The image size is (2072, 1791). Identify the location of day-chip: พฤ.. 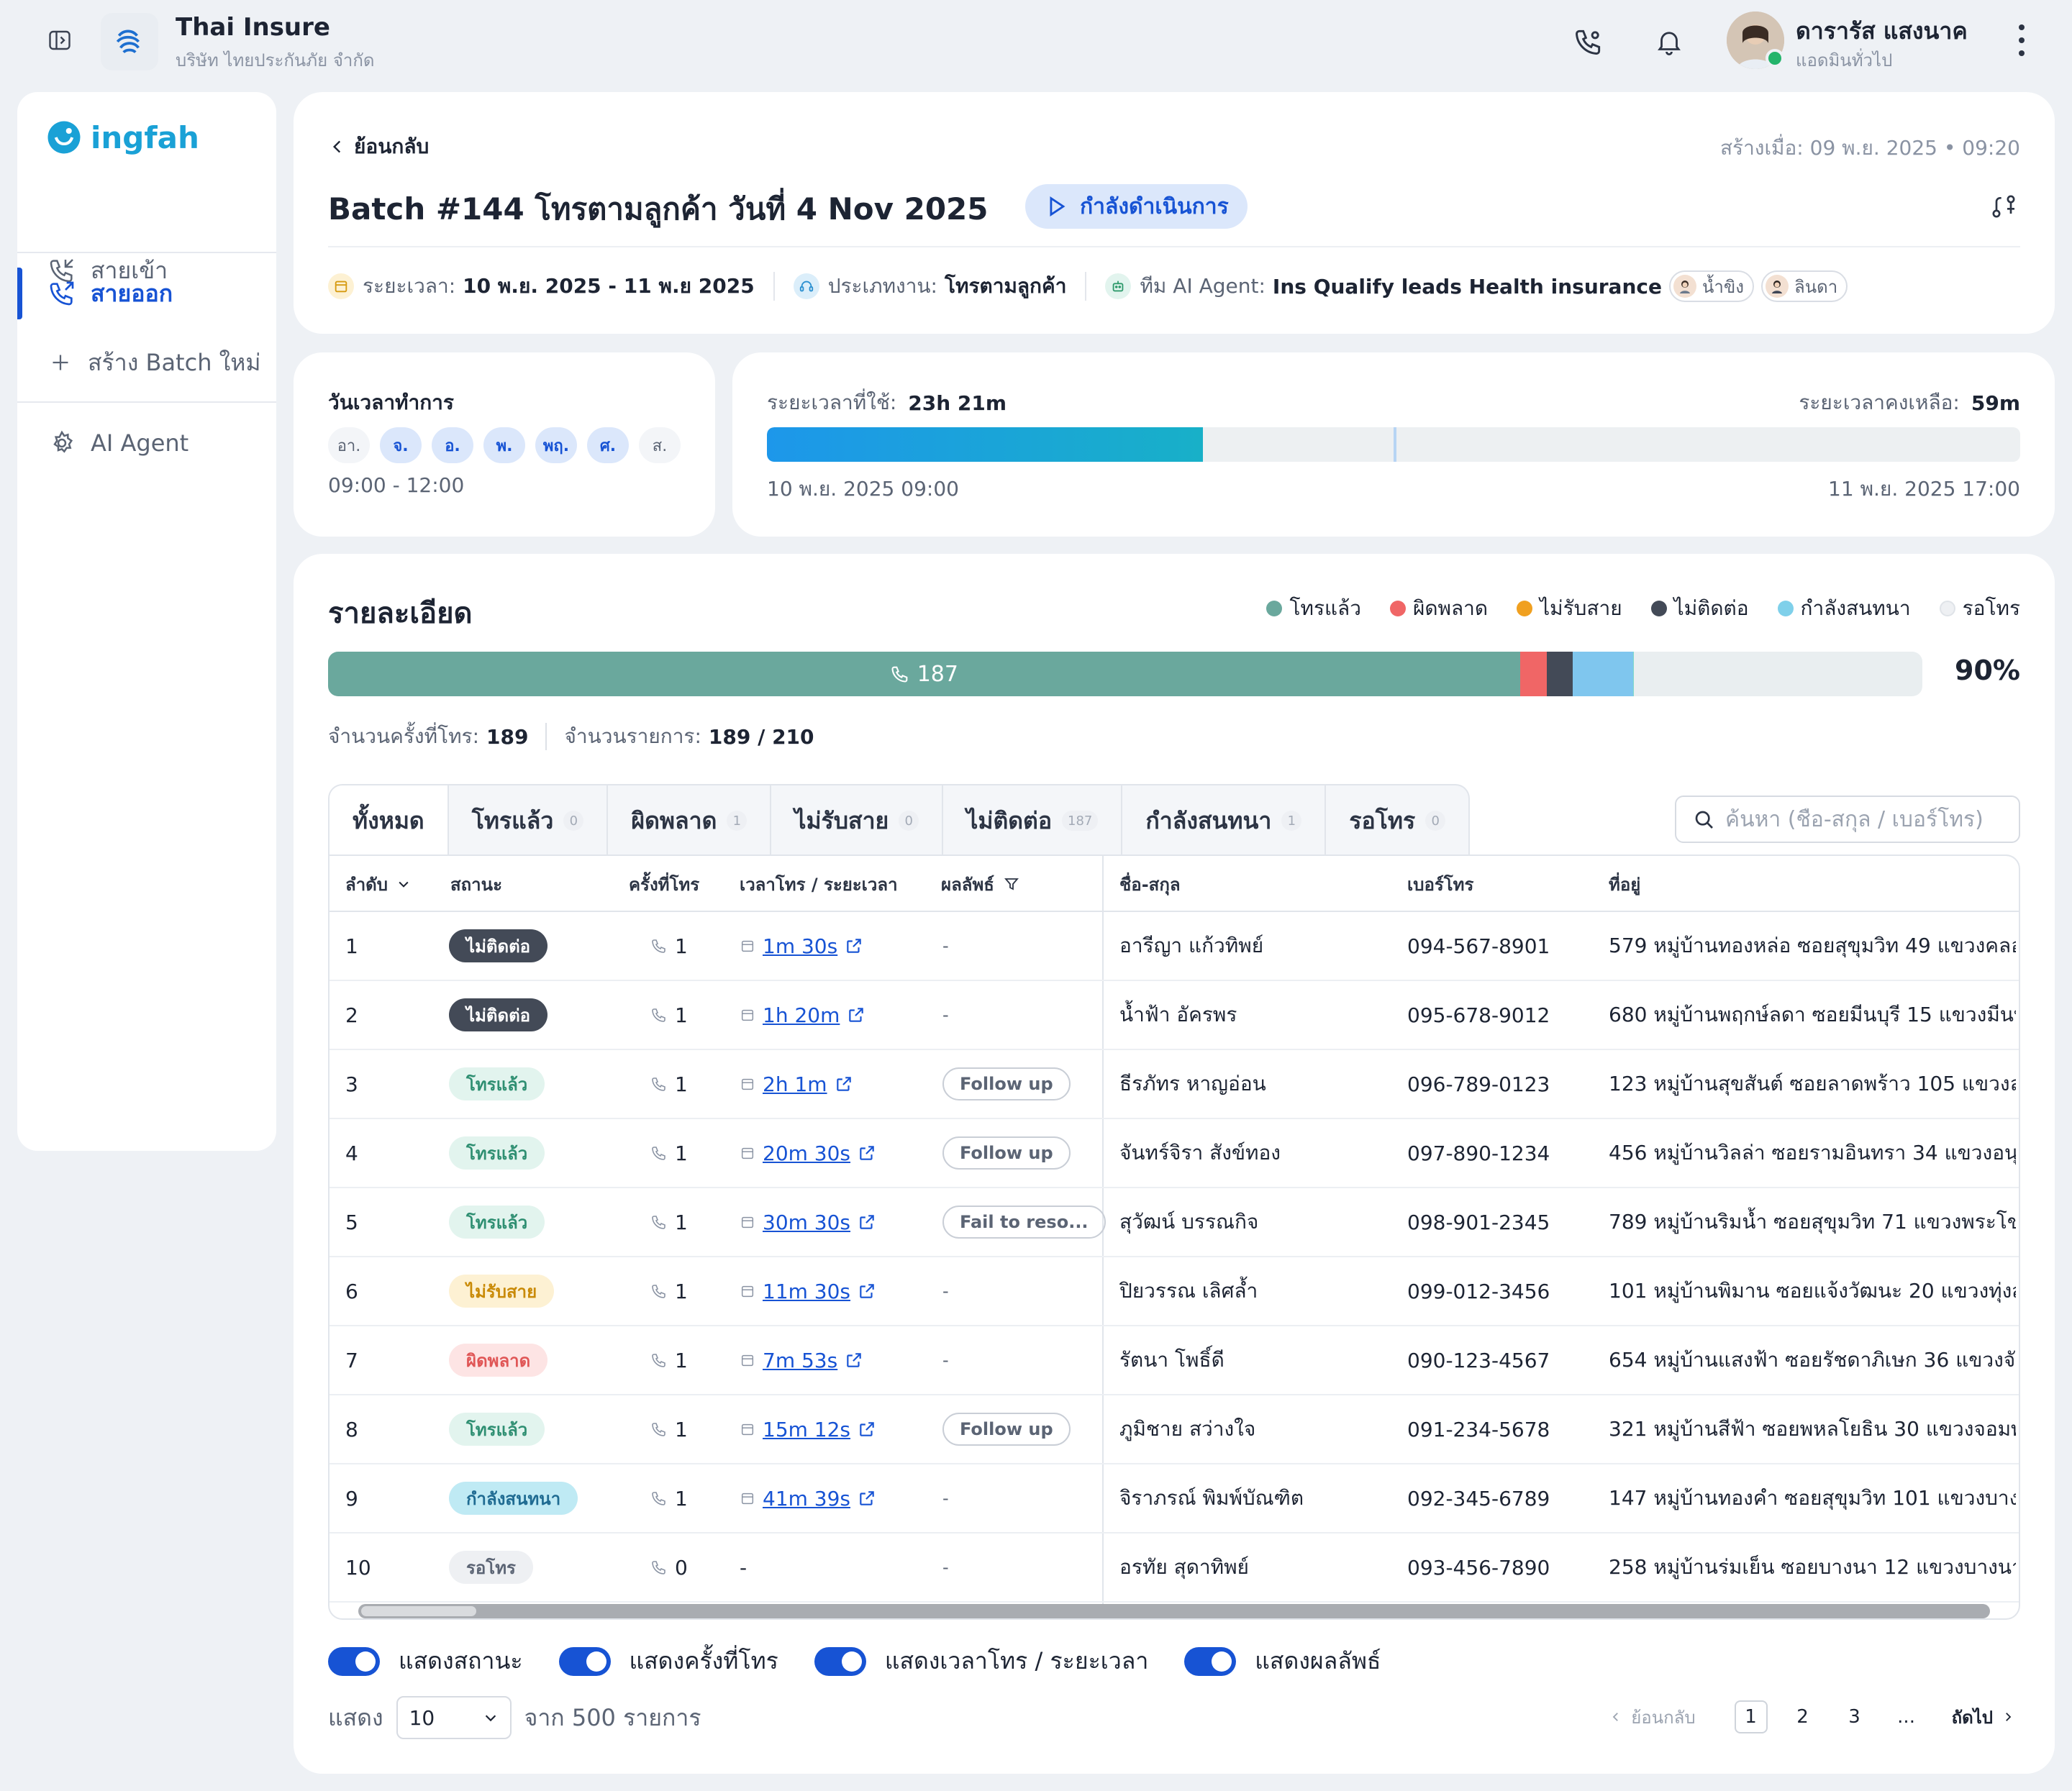
(556, 445).